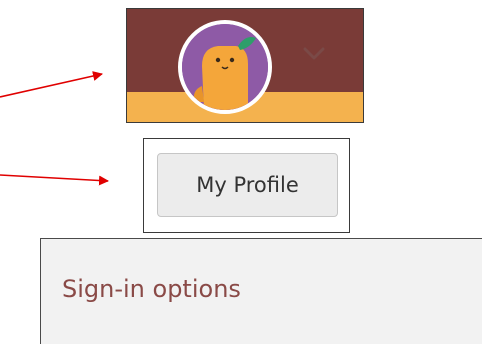 The image size is (482, 344). I want to click on chevron-down-icon, so click(314, 54).